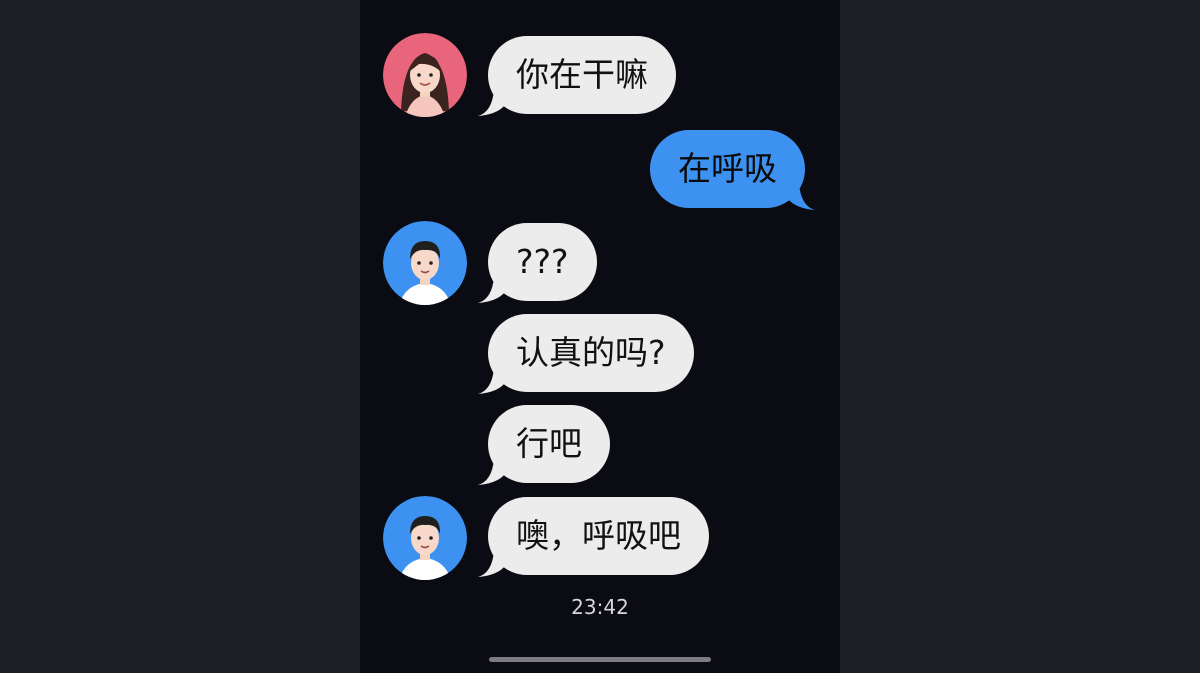  I want to click on message-text: ???, so click(542, 261).